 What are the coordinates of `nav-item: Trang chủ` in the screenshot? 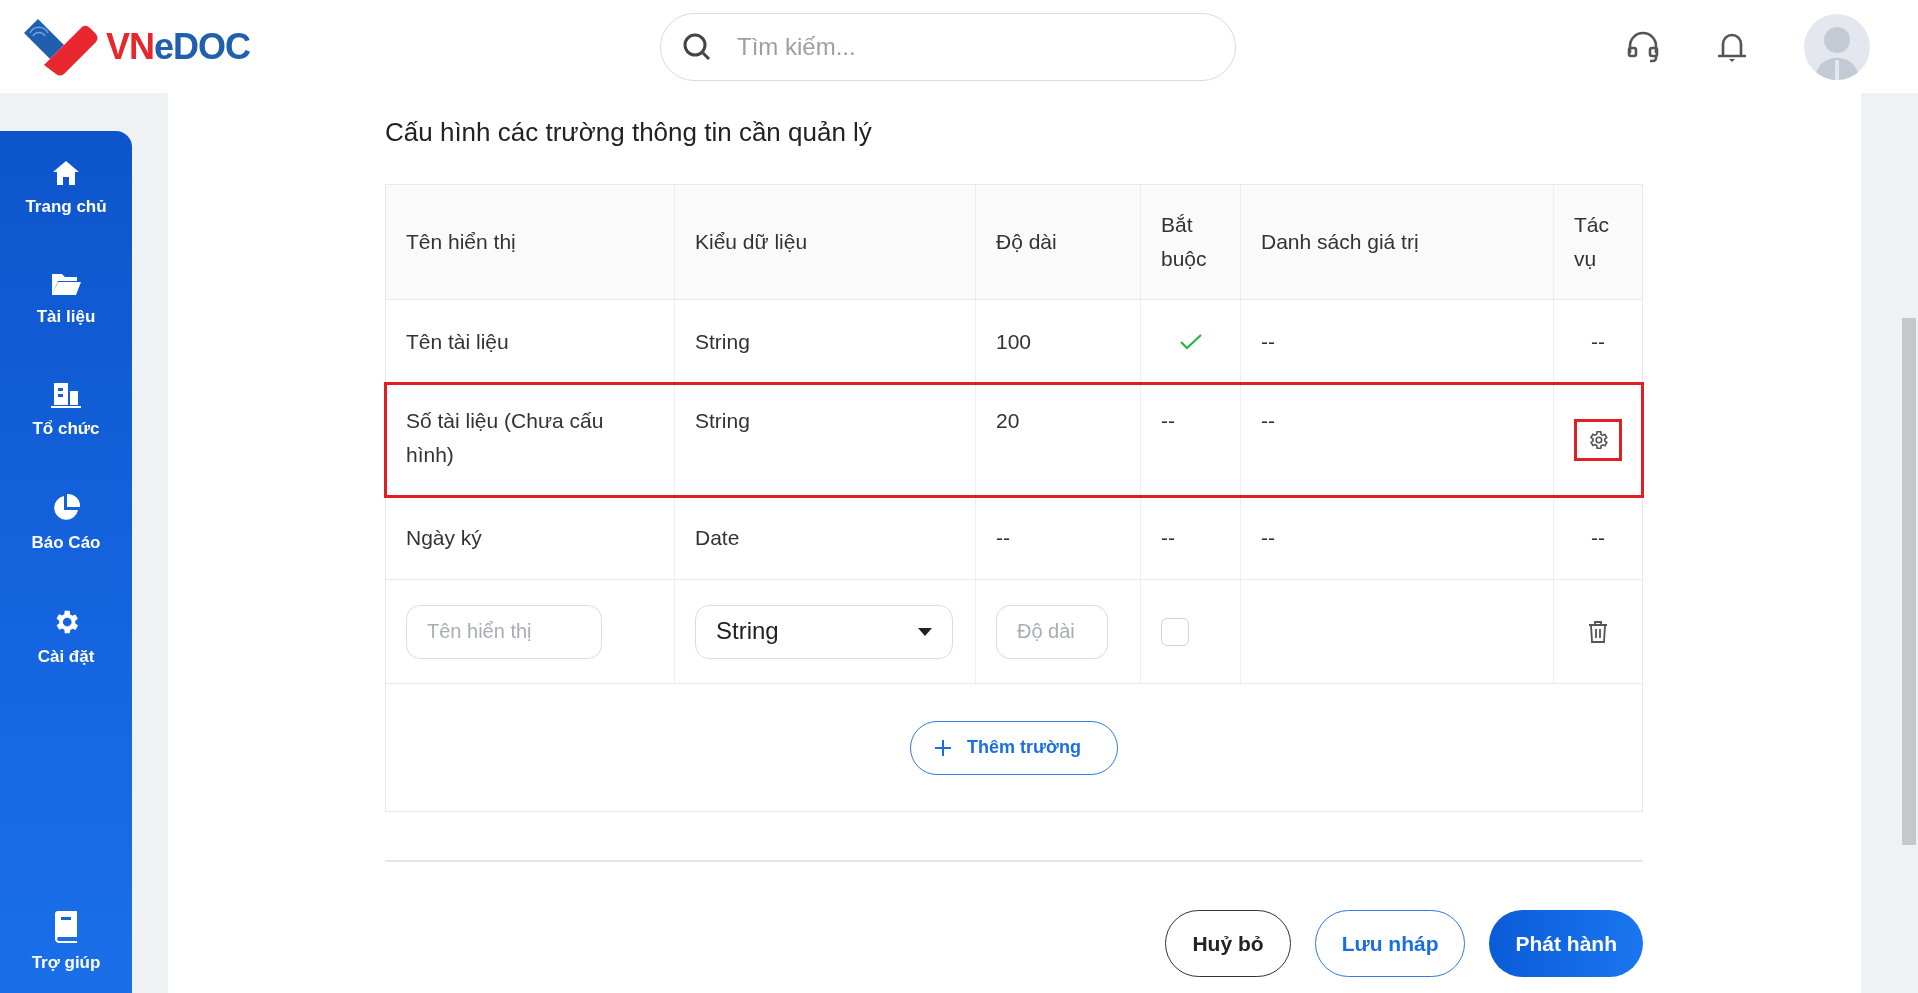 It's located at (66, 188).